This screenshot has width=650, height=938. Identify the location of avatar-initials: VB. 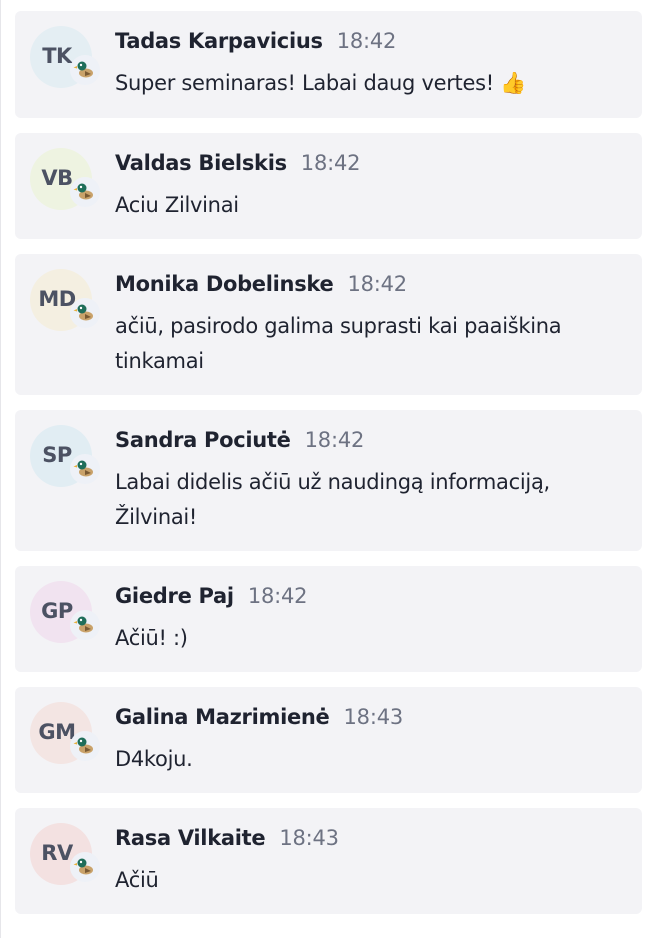
(57, 178).